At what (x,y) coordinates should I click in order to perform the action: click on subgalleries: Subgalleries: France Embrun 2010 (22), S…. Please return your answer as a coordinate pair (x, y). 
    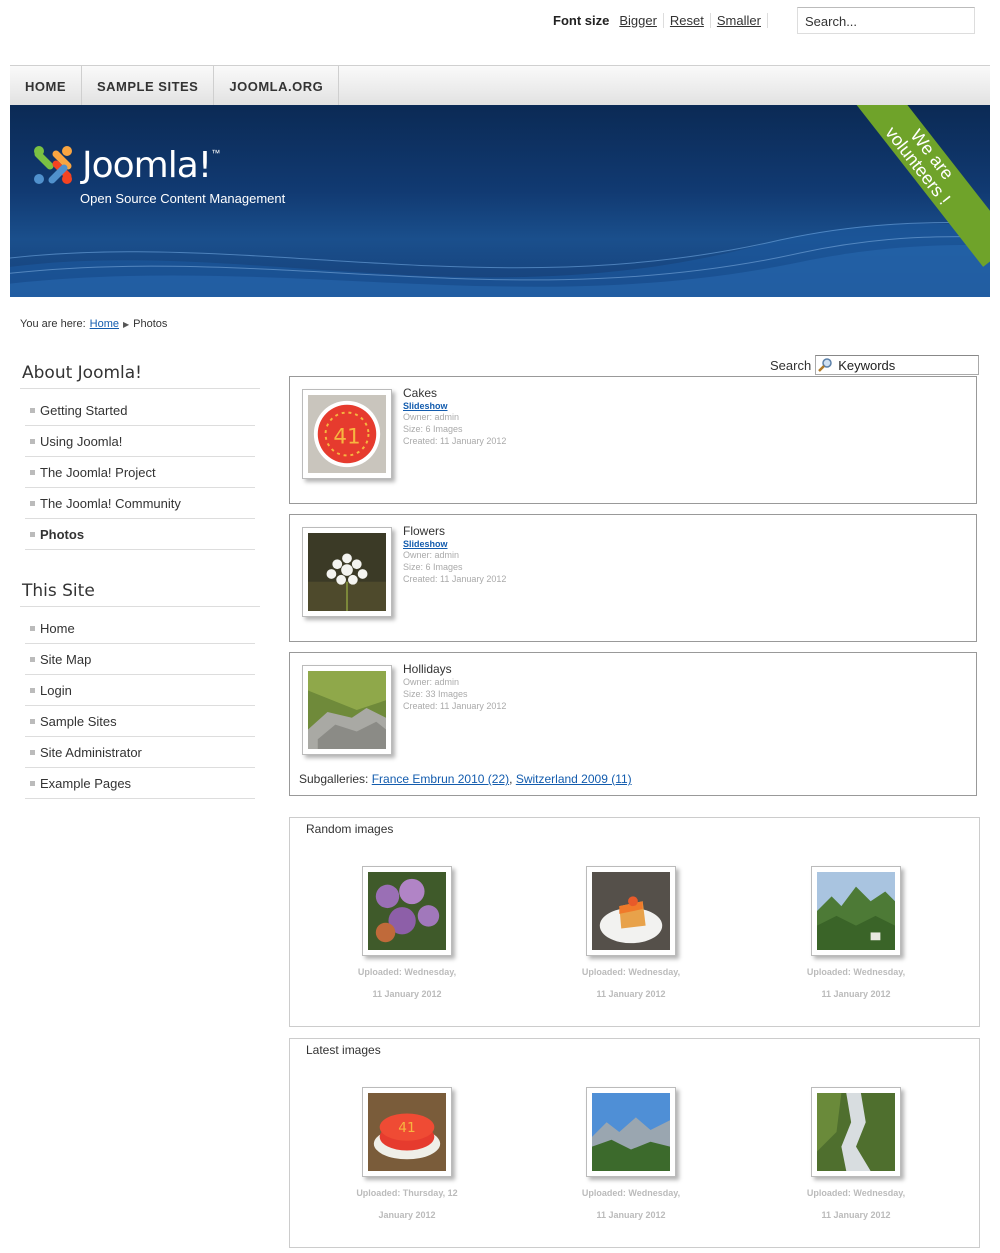
    Looking at the image, I should click on (465, 779).